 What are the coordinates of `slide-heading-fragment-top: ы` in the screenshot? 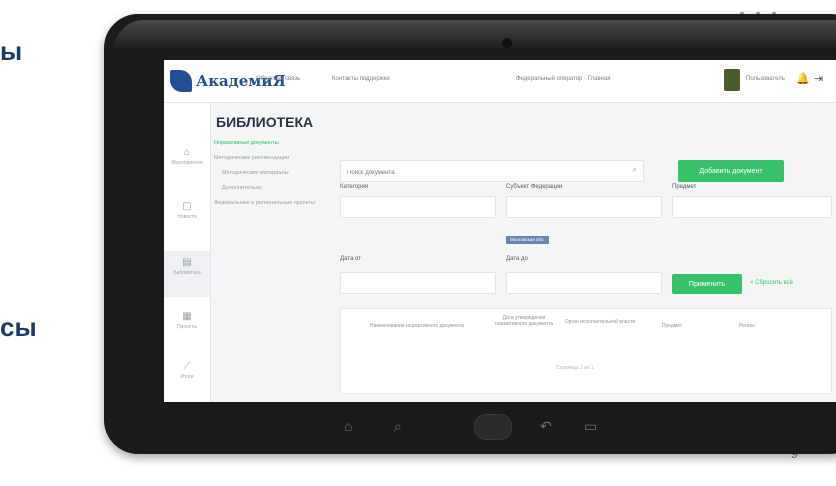 It's located at (11, 51).